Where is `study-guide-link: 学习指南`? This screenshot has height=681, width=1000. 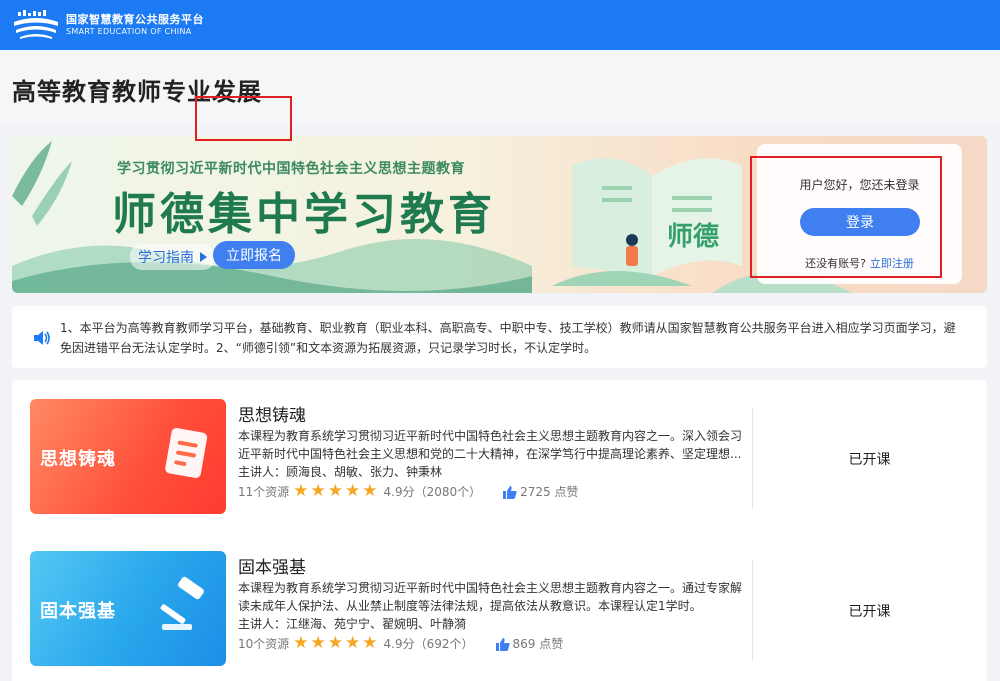
study-guide-link: 学习指南 is located at coordinates (172, 257).